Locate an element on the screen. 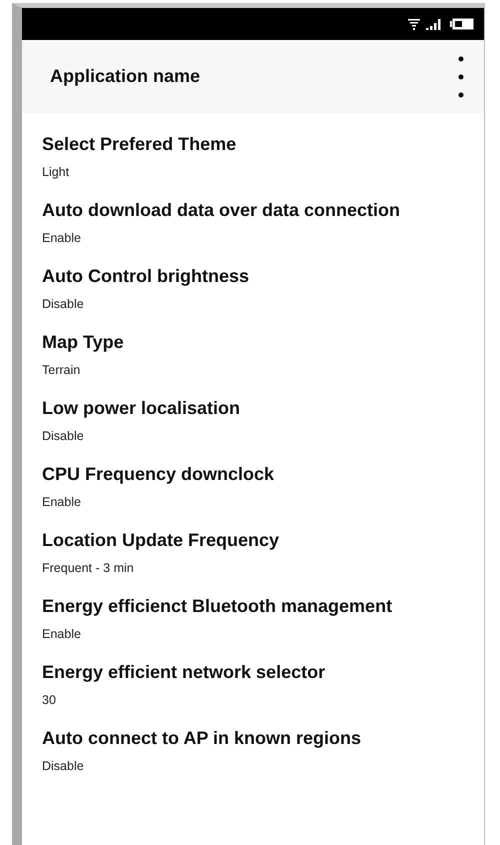  setting-title: Location Update Frequency is located at coordinates (263, 540).